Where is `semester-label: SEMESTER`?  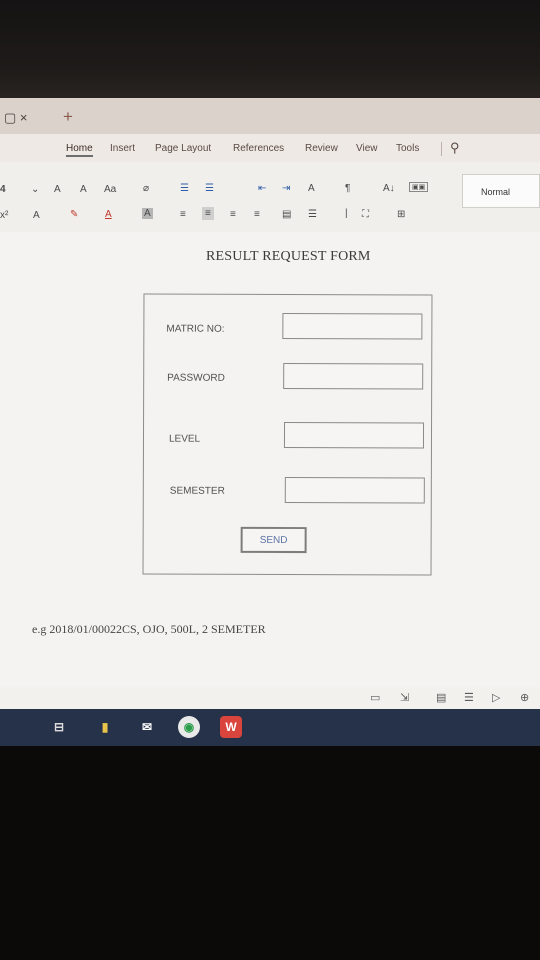 semester-label: SEMESTER is located at coordinates (197, 491).